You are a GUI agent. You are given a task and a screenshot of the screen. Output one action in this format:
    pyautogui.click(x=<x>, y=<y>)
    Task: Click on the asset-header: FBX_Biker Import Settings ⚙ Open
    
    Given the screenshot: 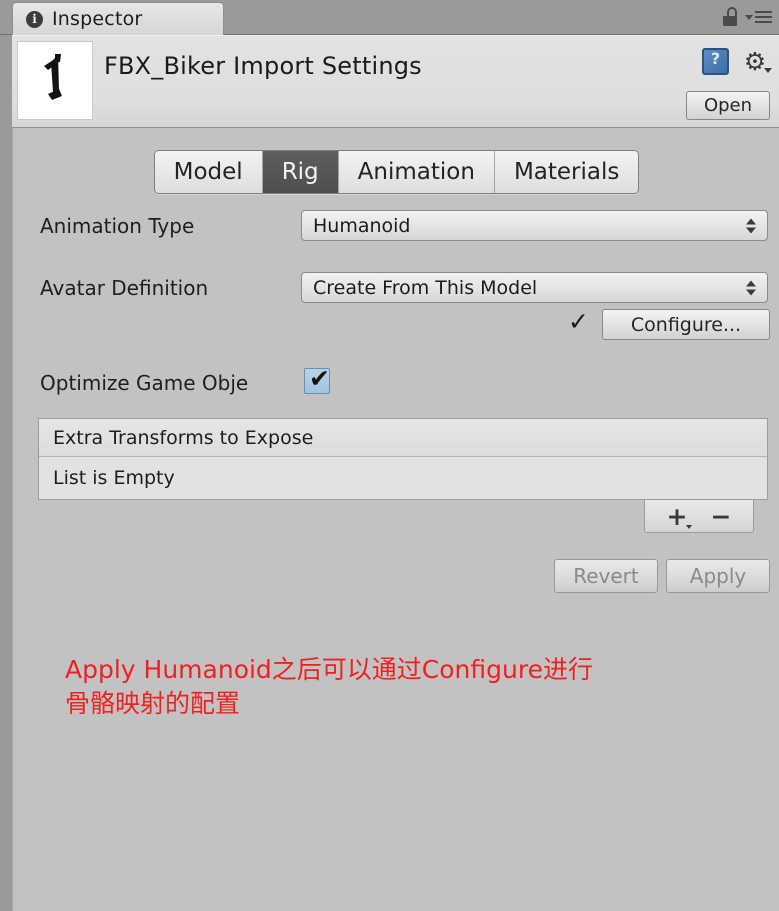 What is the action you would take?
    pyautogui.click(x=395, y=81)
    